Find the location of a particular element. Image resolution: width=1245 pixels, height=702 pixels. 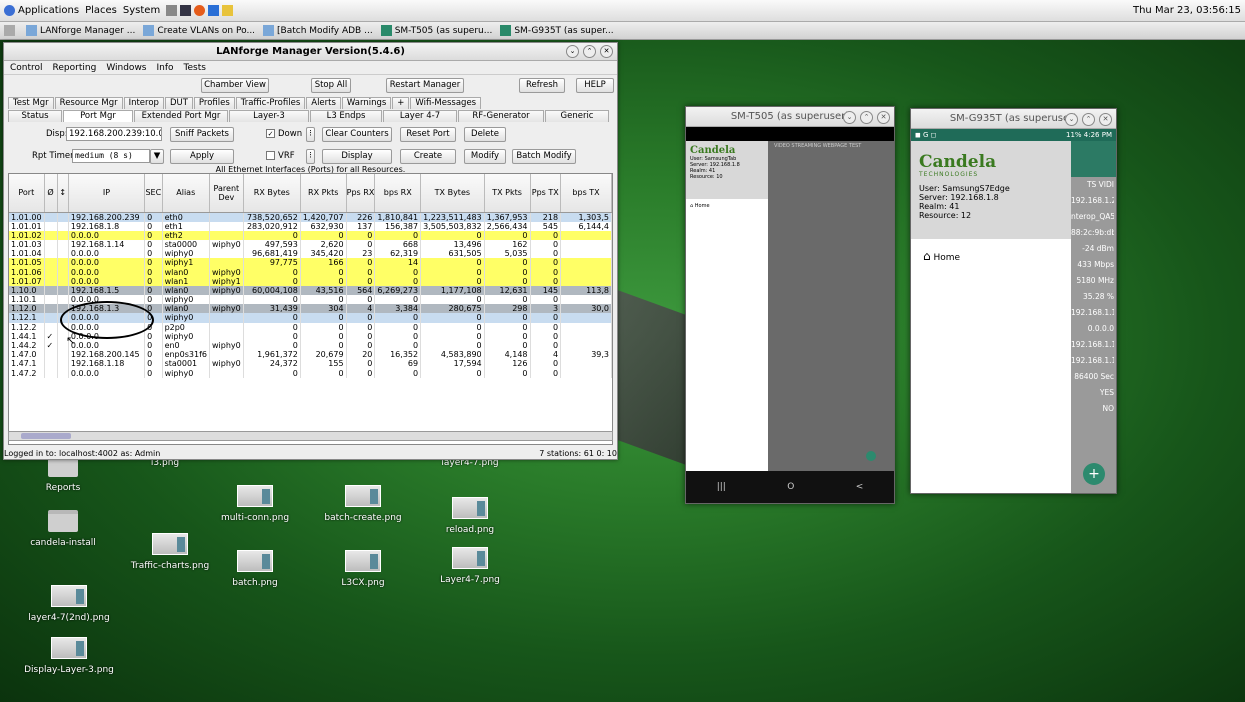

restart-manager-button: Restart Manager is located at coordinates (425, 85).